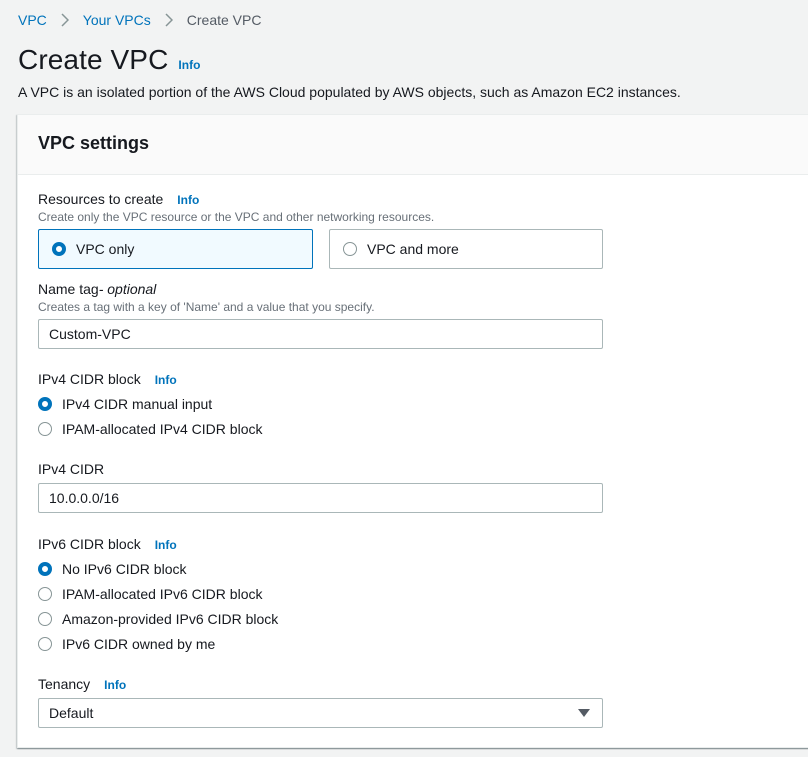 Image resolution: width=808 pixels, height=757 pixels. I want to click on resources-option-label: VPC and more, so click(413, 249).